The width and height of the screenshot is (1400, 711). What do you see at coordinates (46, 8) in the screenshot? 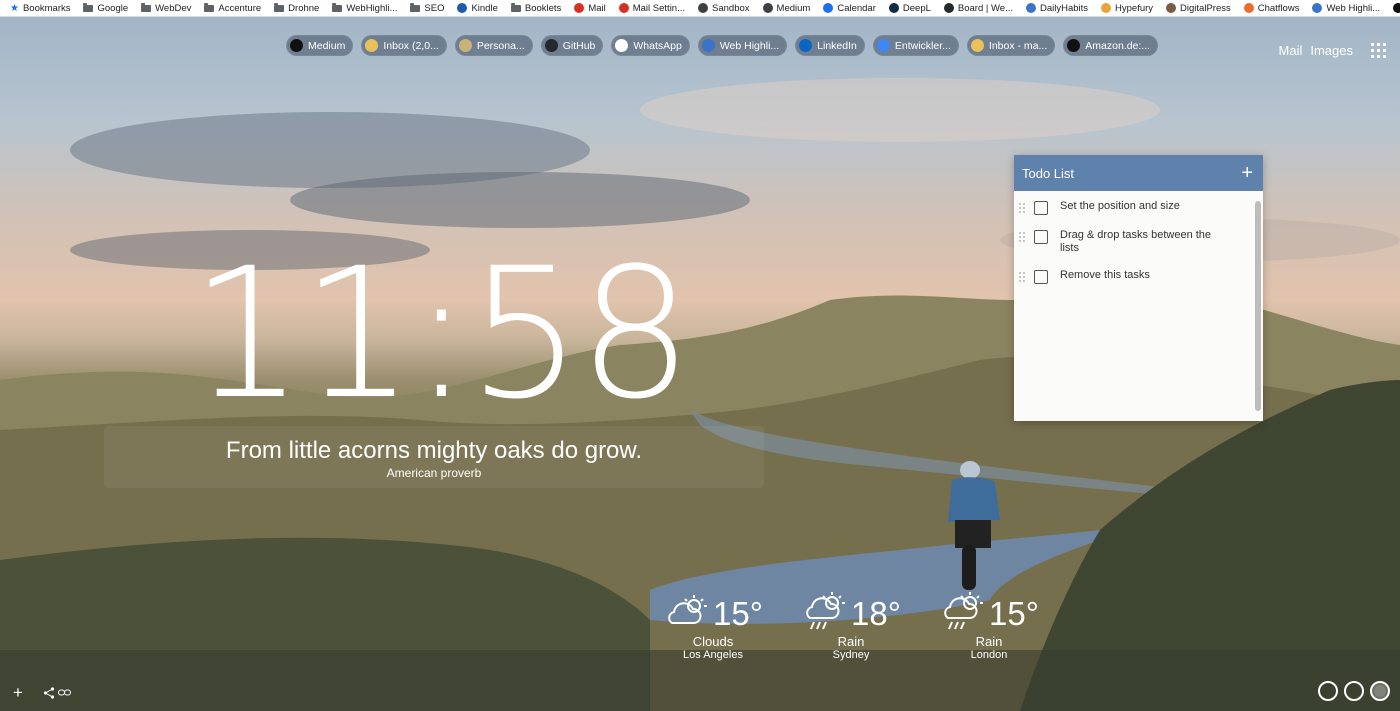
I see `bookmark-label: Bookmarks` at bounding box center [46, 8].